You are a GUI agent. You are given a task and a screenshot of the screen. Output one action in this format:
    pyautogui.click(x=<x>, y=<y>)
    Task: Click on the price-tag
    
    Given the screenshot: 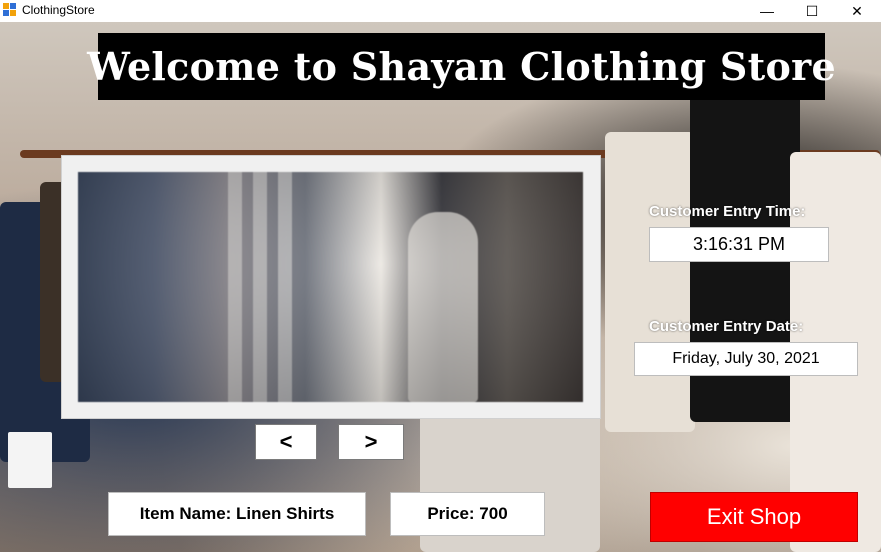 What is the action you would take?
    pyautogui.click(x=30, y=460)
    